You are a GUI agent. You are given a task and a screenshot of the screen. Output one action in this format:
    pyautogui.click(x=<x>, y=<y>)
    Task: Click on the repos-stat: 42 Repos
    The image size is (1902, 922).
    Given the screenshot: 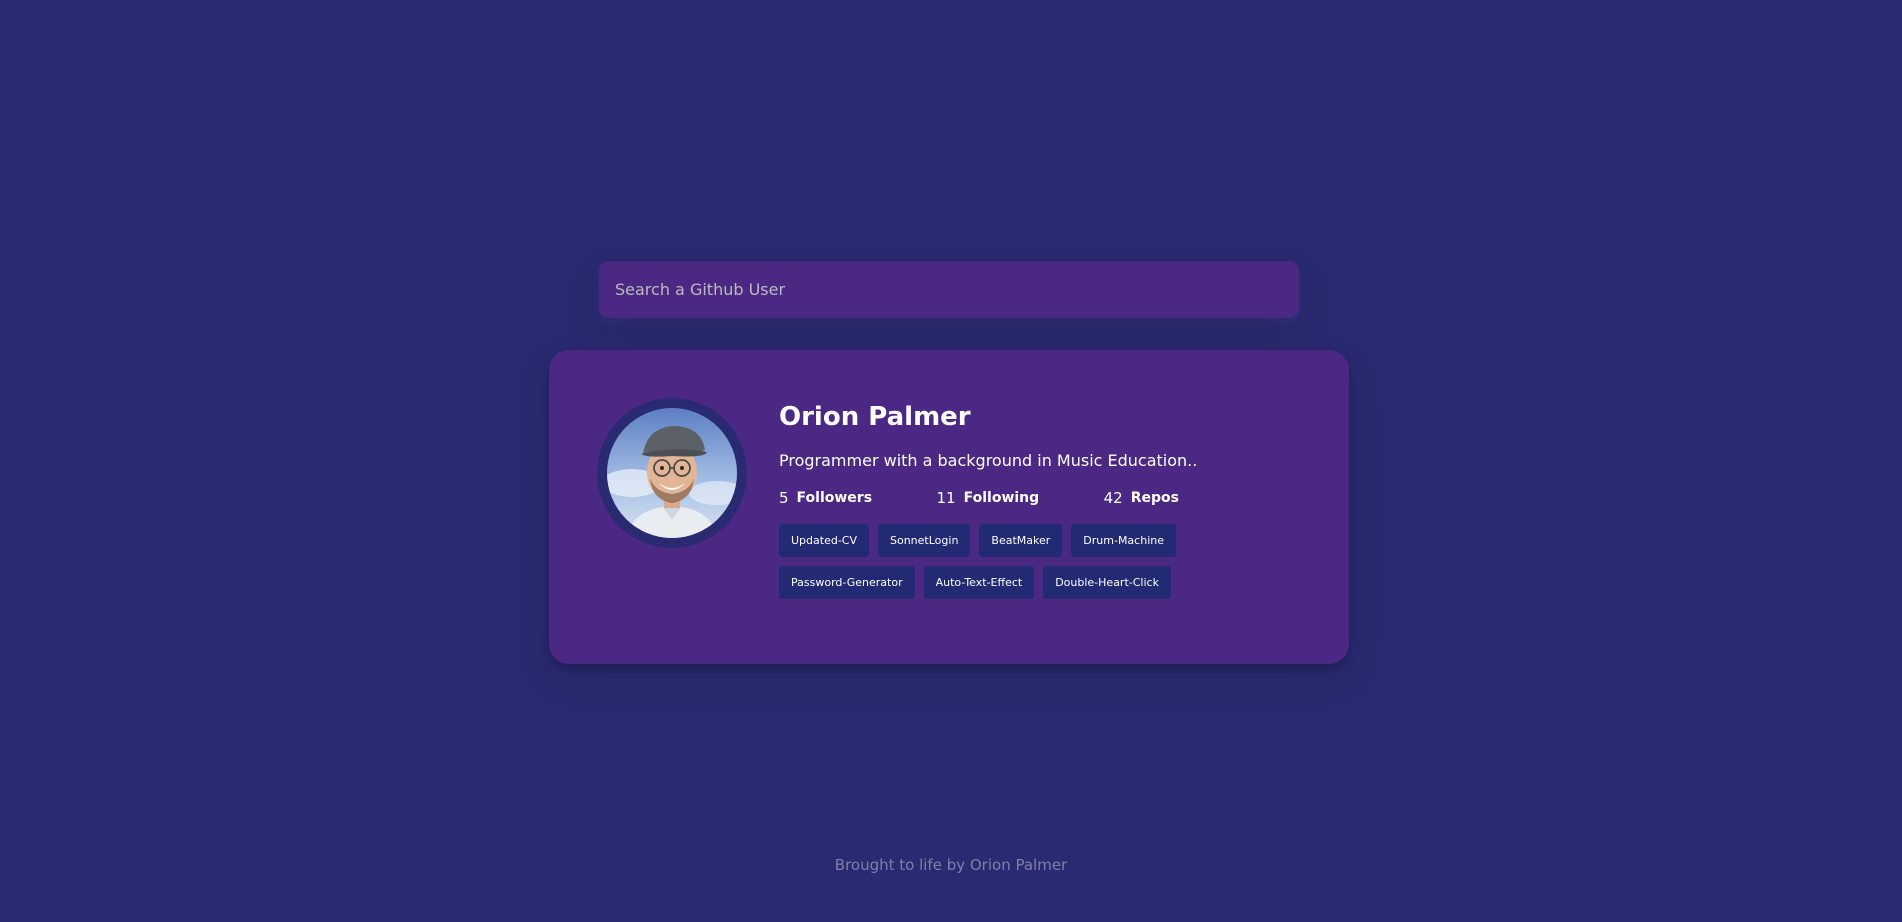 What is the action you would take?
    pyautogui.click(x=1141, y=498)
    